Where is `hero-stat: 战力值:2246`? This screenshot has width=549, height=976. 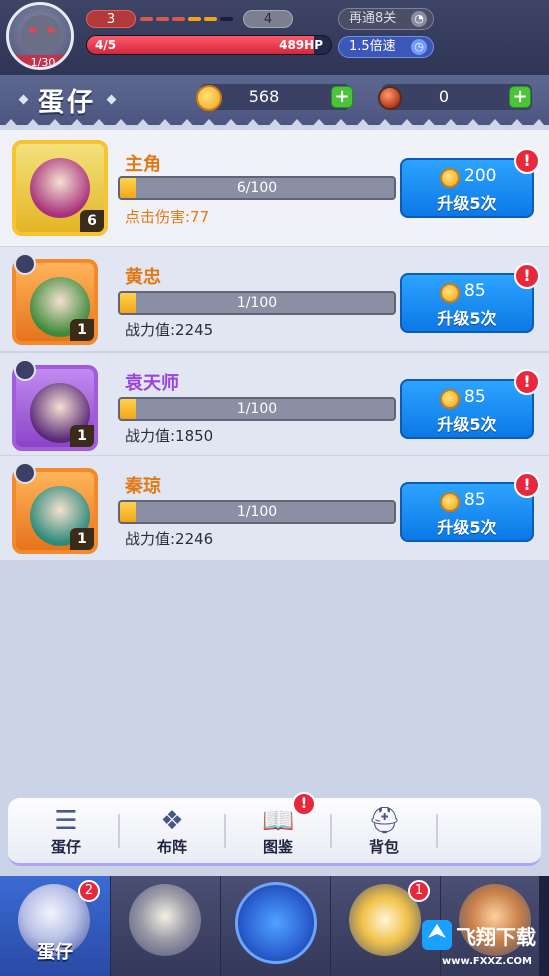 hero-stat: 战力值:2246 is located at coordinates (169, 539).